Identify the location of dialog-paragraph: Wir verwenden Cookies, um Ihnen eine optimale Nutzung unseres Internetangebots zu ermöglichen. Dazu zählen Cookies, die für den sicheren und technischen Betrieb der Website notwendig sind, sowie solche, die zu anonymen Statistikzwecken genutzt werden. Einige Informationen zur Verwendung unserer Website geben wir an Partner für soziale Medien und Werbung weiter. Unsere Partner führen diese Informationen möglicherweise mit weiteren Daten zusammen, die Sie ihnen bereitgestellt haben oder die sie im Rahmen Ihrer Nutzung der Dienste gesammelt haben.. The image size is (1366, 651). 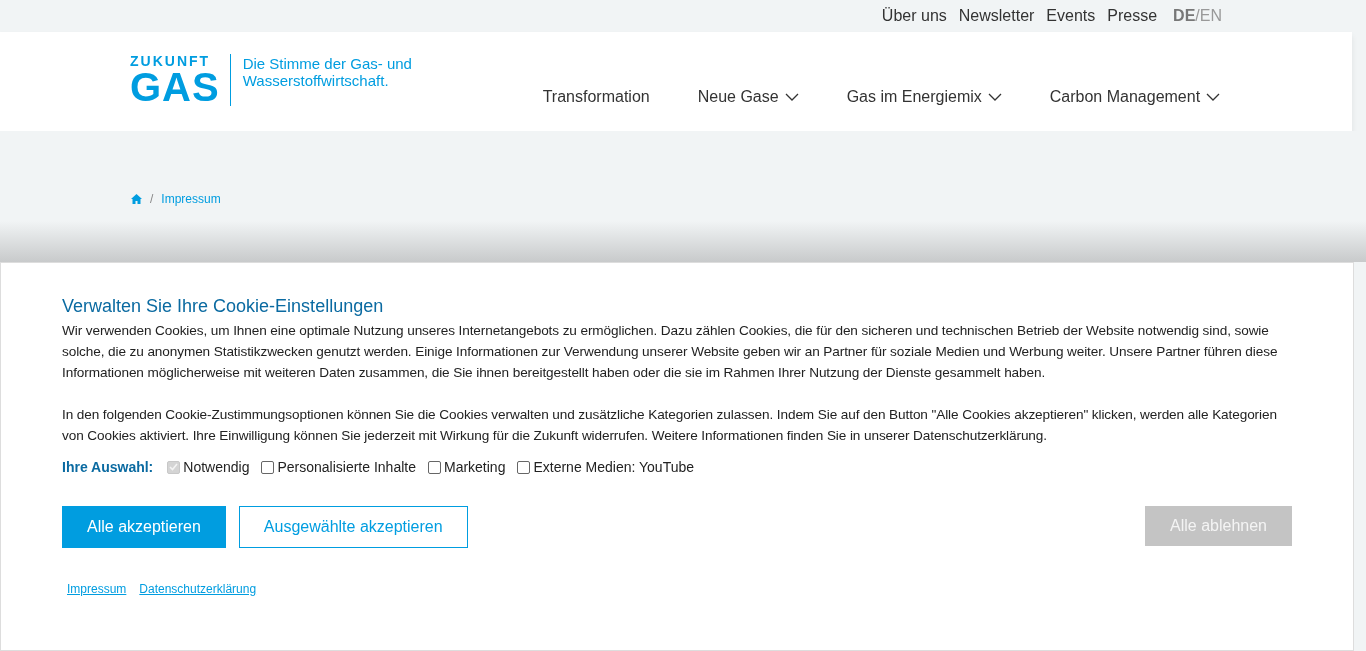
(670, 352).